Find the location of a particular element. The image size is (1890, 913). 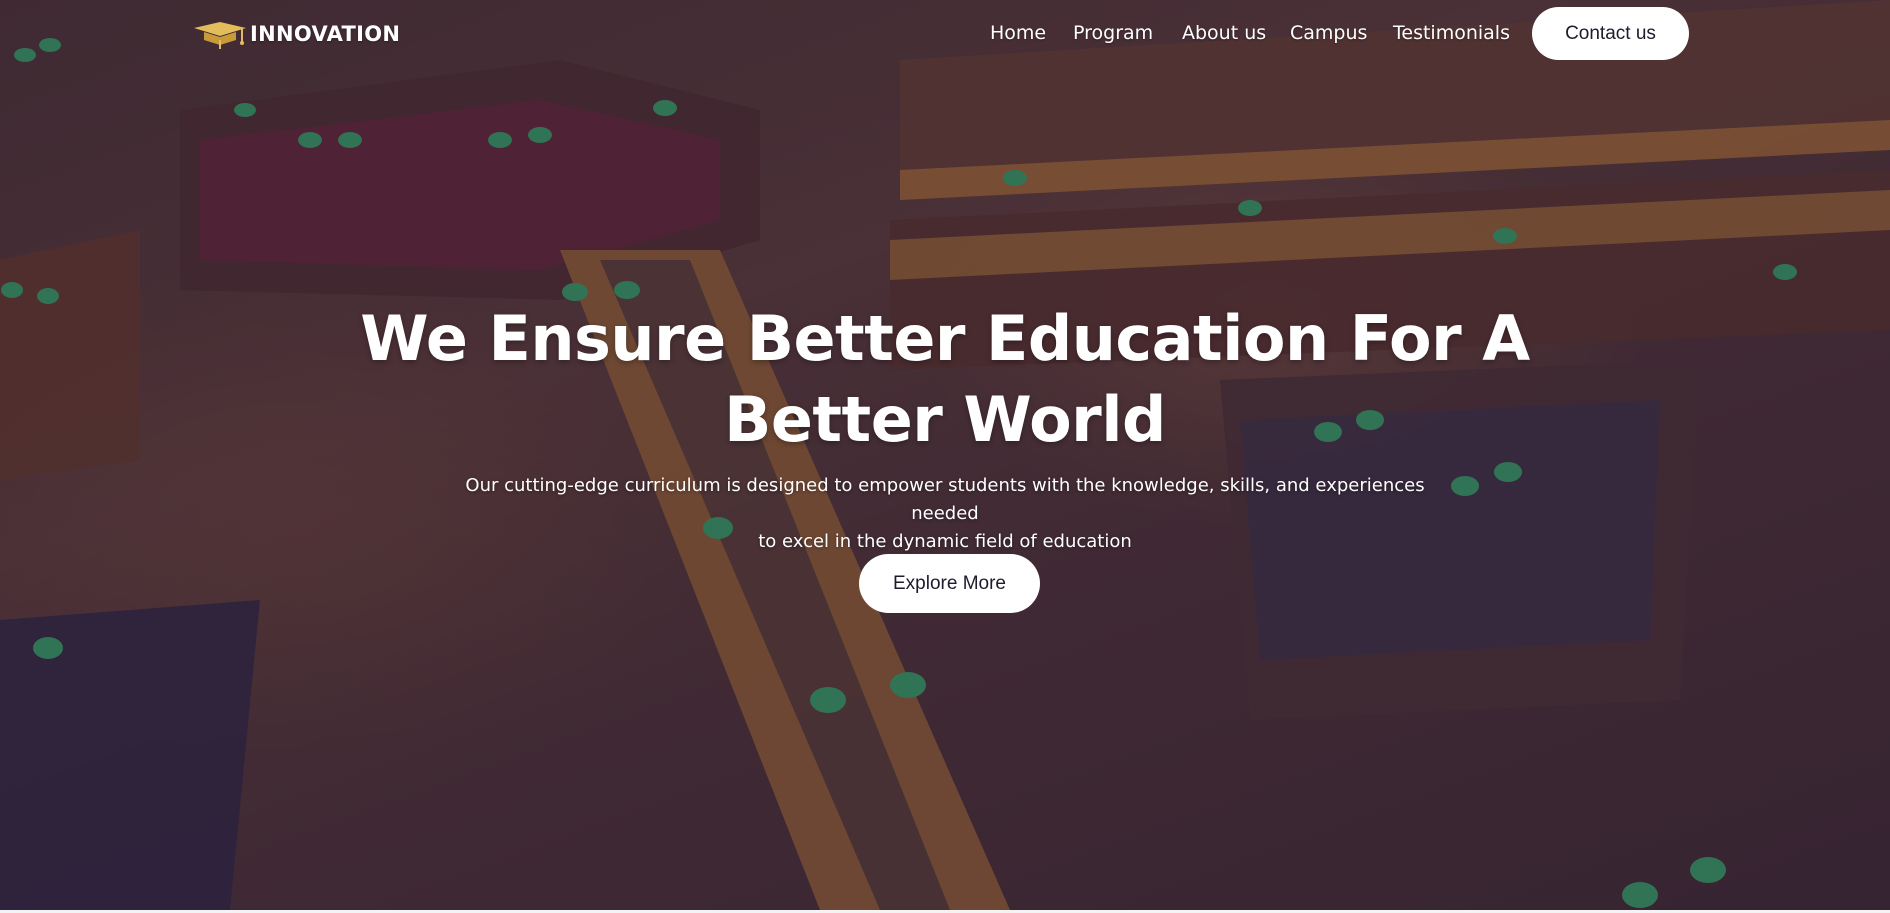

hero-headline-line-2: Better World is located at coordinates (945, 419).